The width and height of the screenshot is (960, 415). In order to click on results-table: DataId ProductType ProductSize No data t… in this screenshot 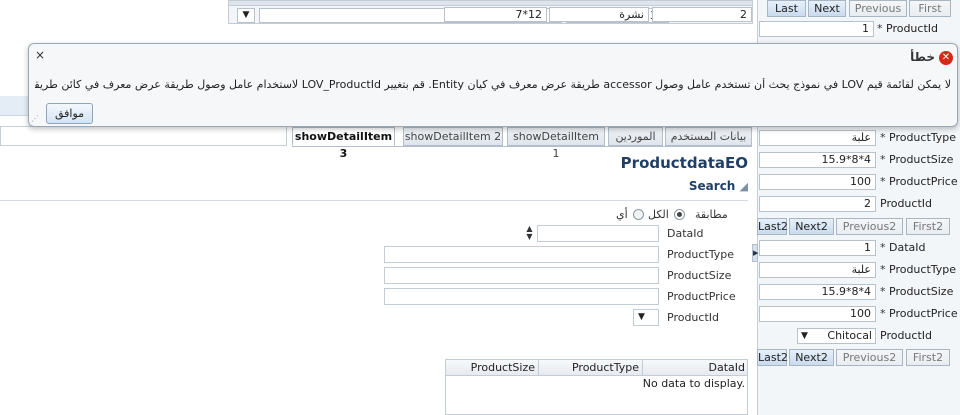, I will do `click(596, 387)`.